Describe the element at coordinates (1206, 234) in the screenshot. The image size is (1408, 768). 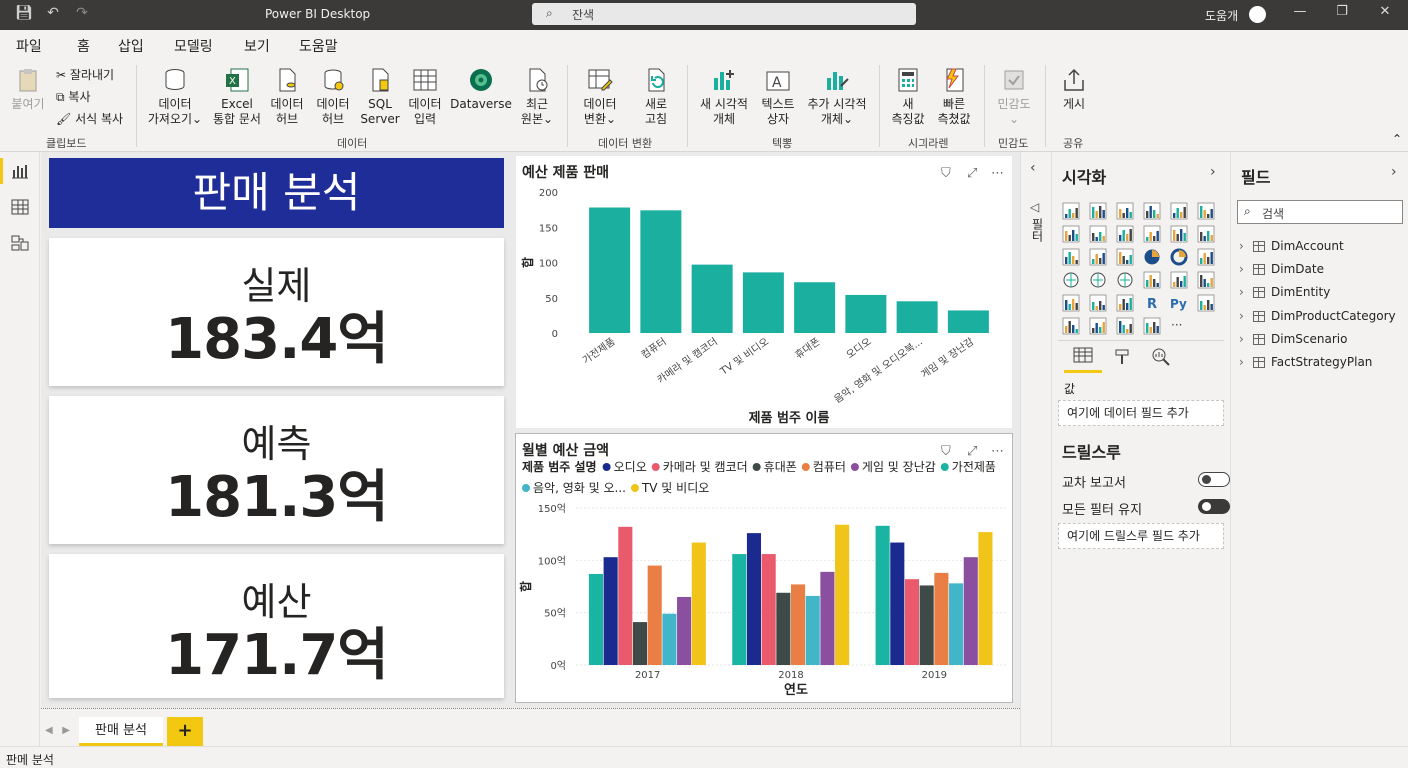
I see `ribbon-icon` at that location.